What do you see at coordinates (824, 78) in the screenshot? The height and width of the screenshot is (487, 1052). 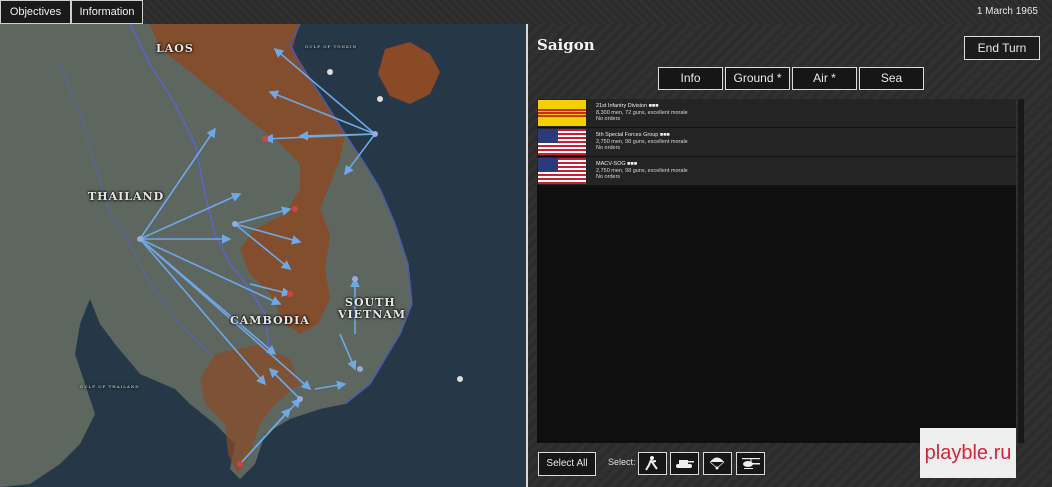 I see `tab-air: Air *` at bounding box center [824, 78].